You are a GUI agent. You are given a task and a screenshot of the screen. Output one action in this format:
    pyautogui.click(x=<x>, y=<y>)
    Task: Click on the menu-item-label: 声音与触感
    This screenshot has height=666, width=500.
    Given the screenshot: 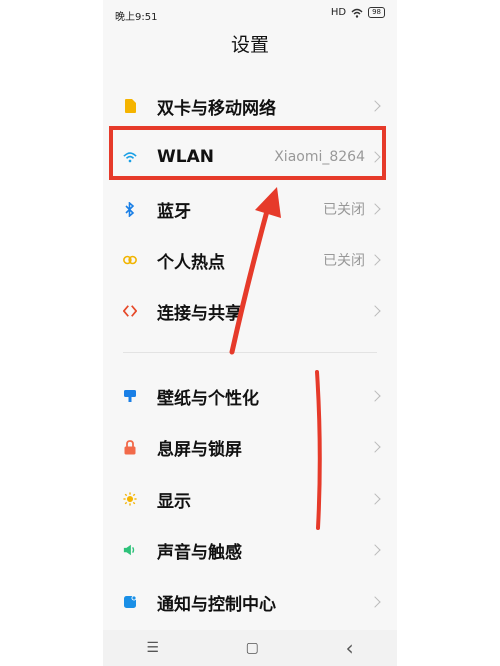 What is the action you would take?
    pyautogui.click(x=199, y=552)
    